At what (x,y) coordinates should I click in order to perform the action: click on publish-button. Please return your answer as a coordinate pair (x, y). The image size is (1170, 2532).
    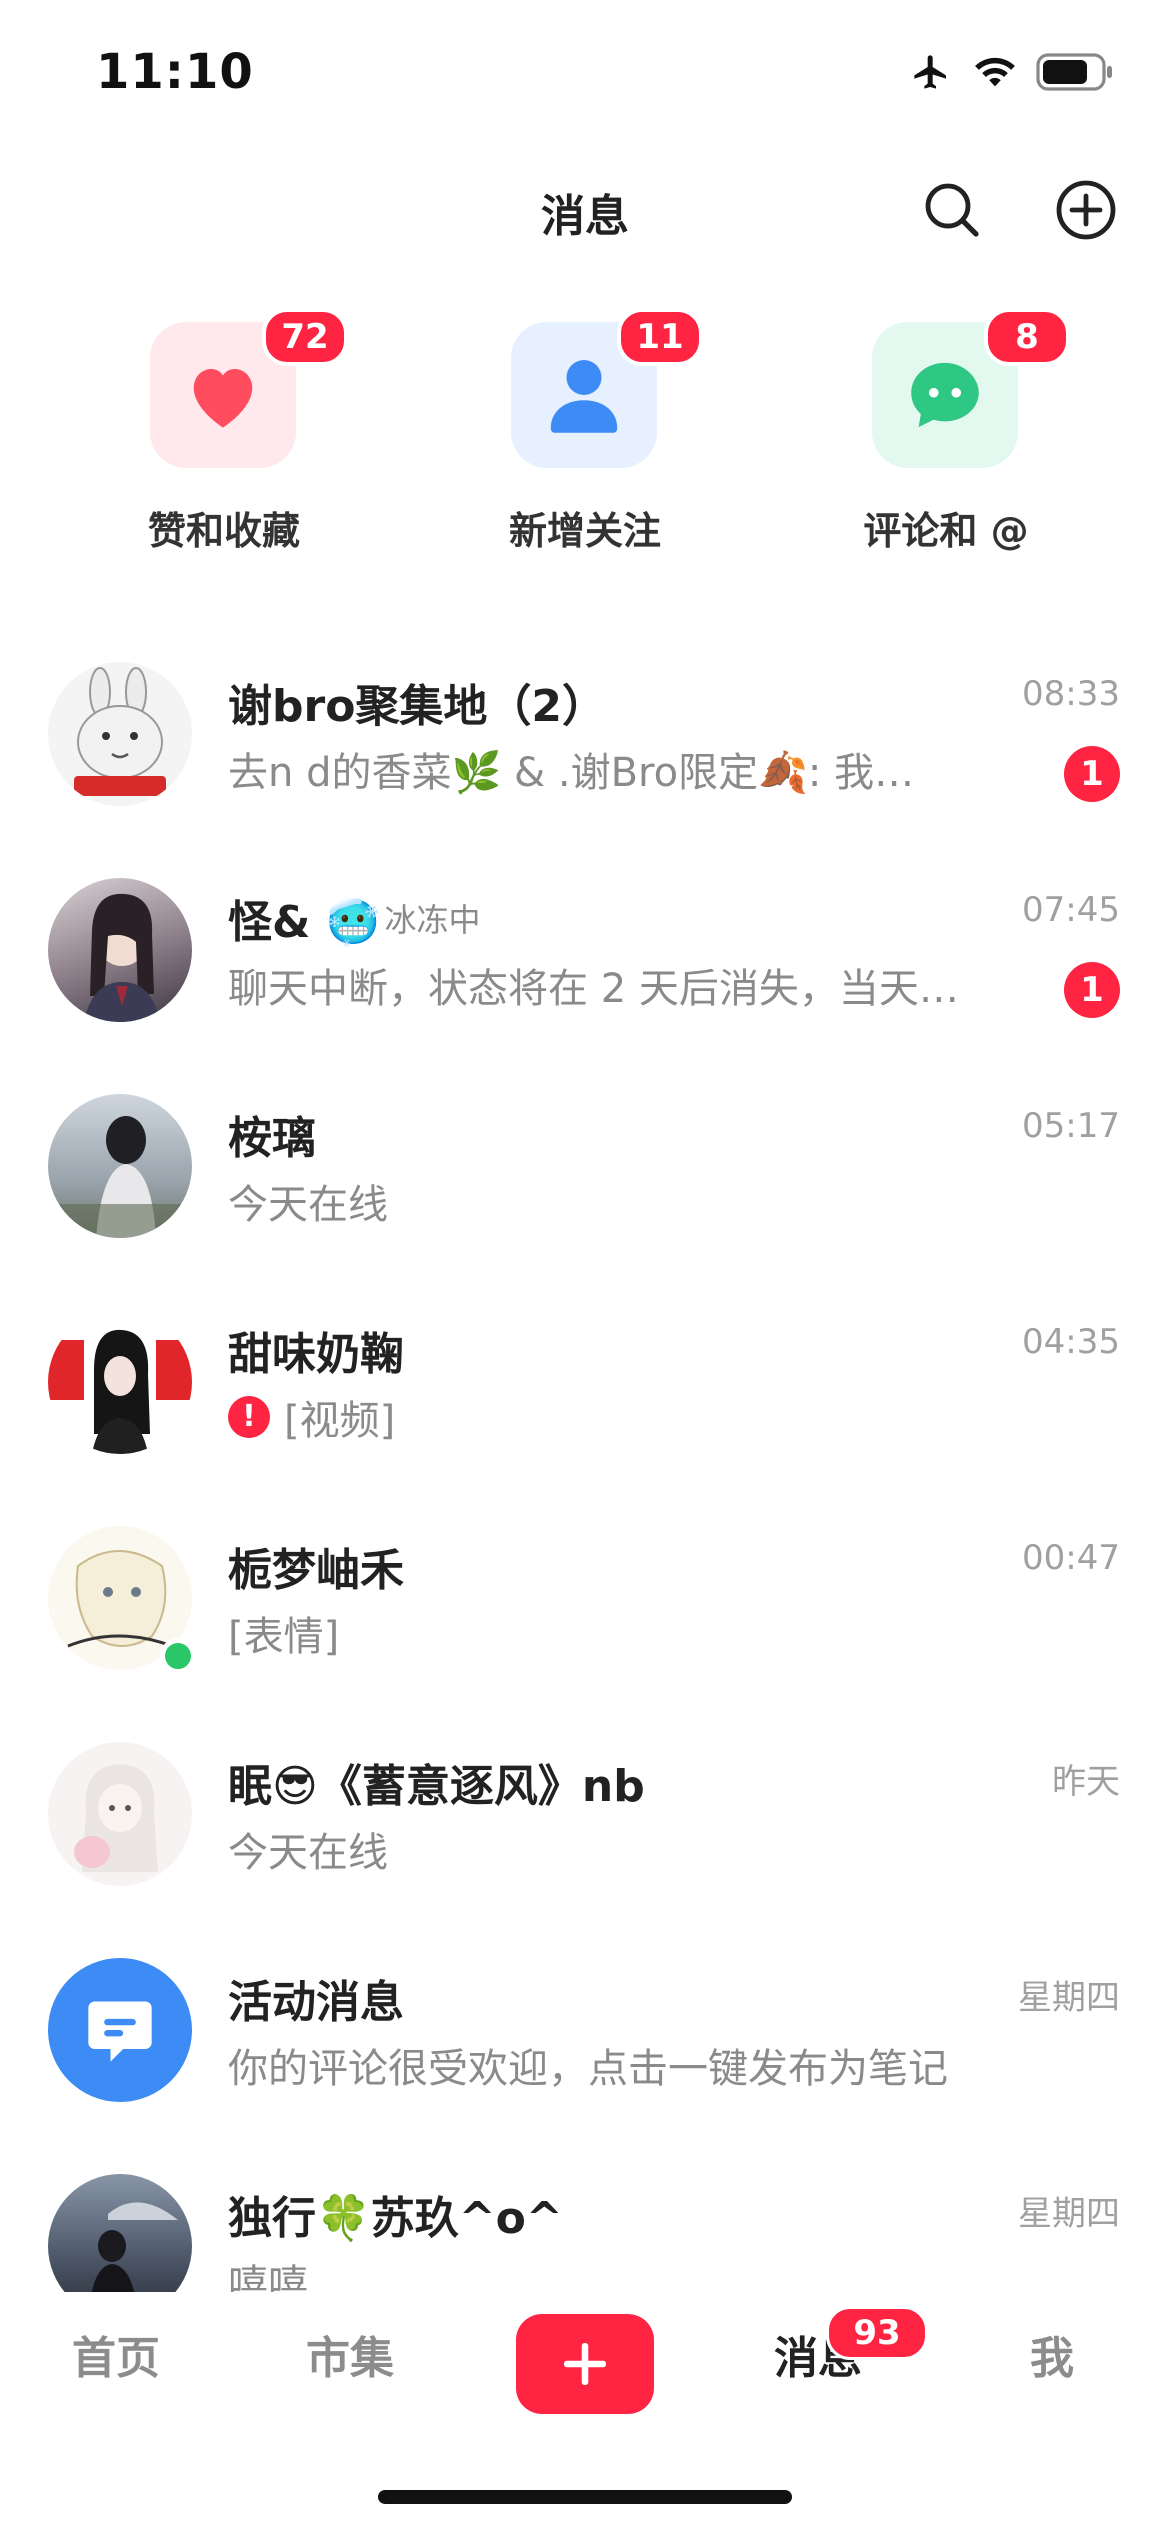
    Looking at the image, I should click on (585, 2364).